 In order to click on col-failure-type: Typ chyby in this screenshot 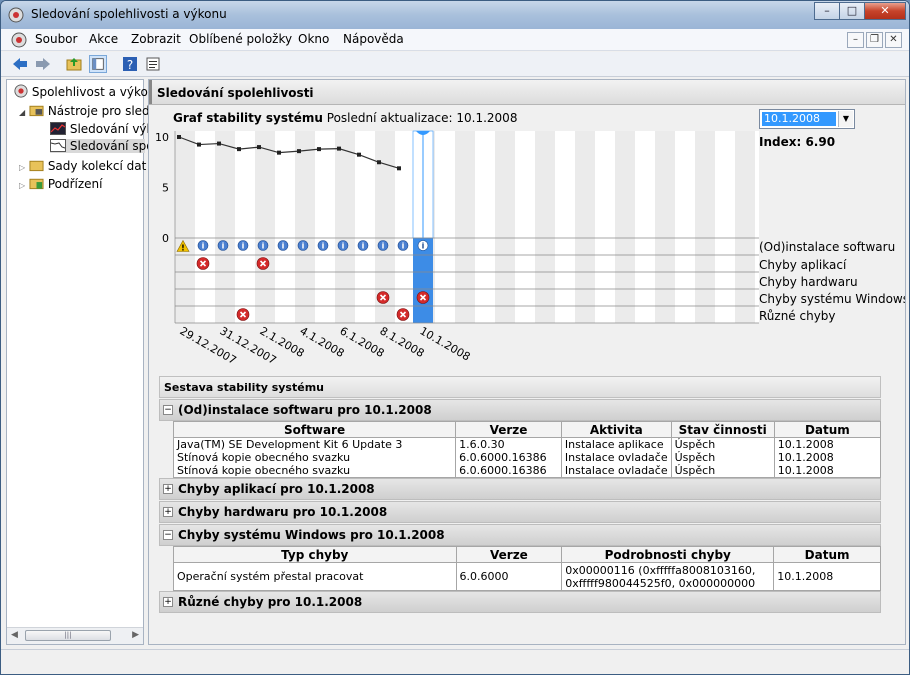, I will do `click(315, 554)`.